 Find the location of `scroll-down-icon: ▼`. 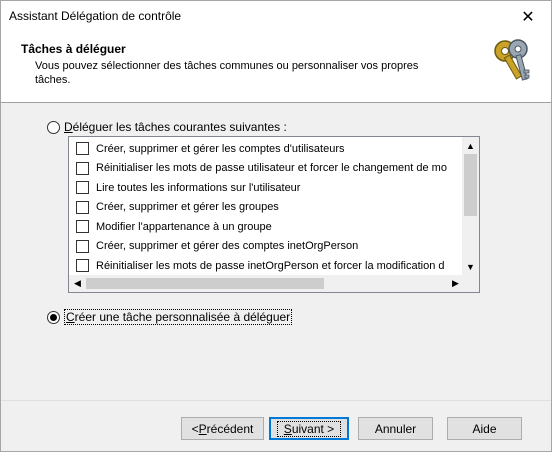

scroll-down-icon: ▼ is located at coordinates (470, 266).